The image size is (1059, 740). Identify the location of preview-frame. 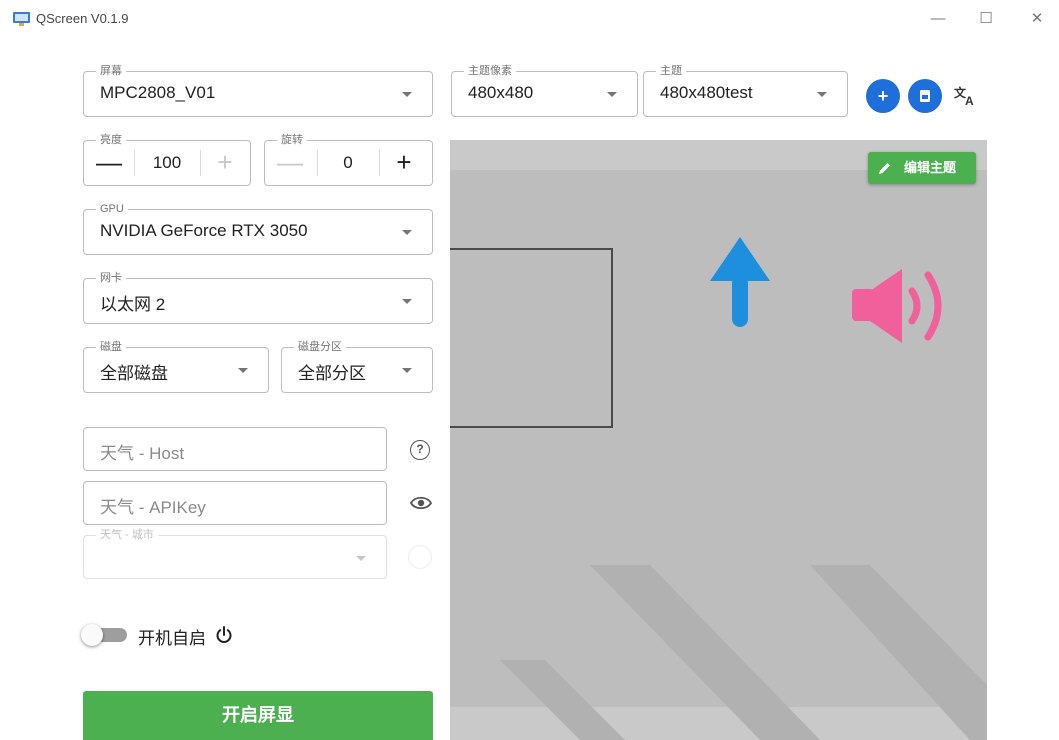
(531, 338).